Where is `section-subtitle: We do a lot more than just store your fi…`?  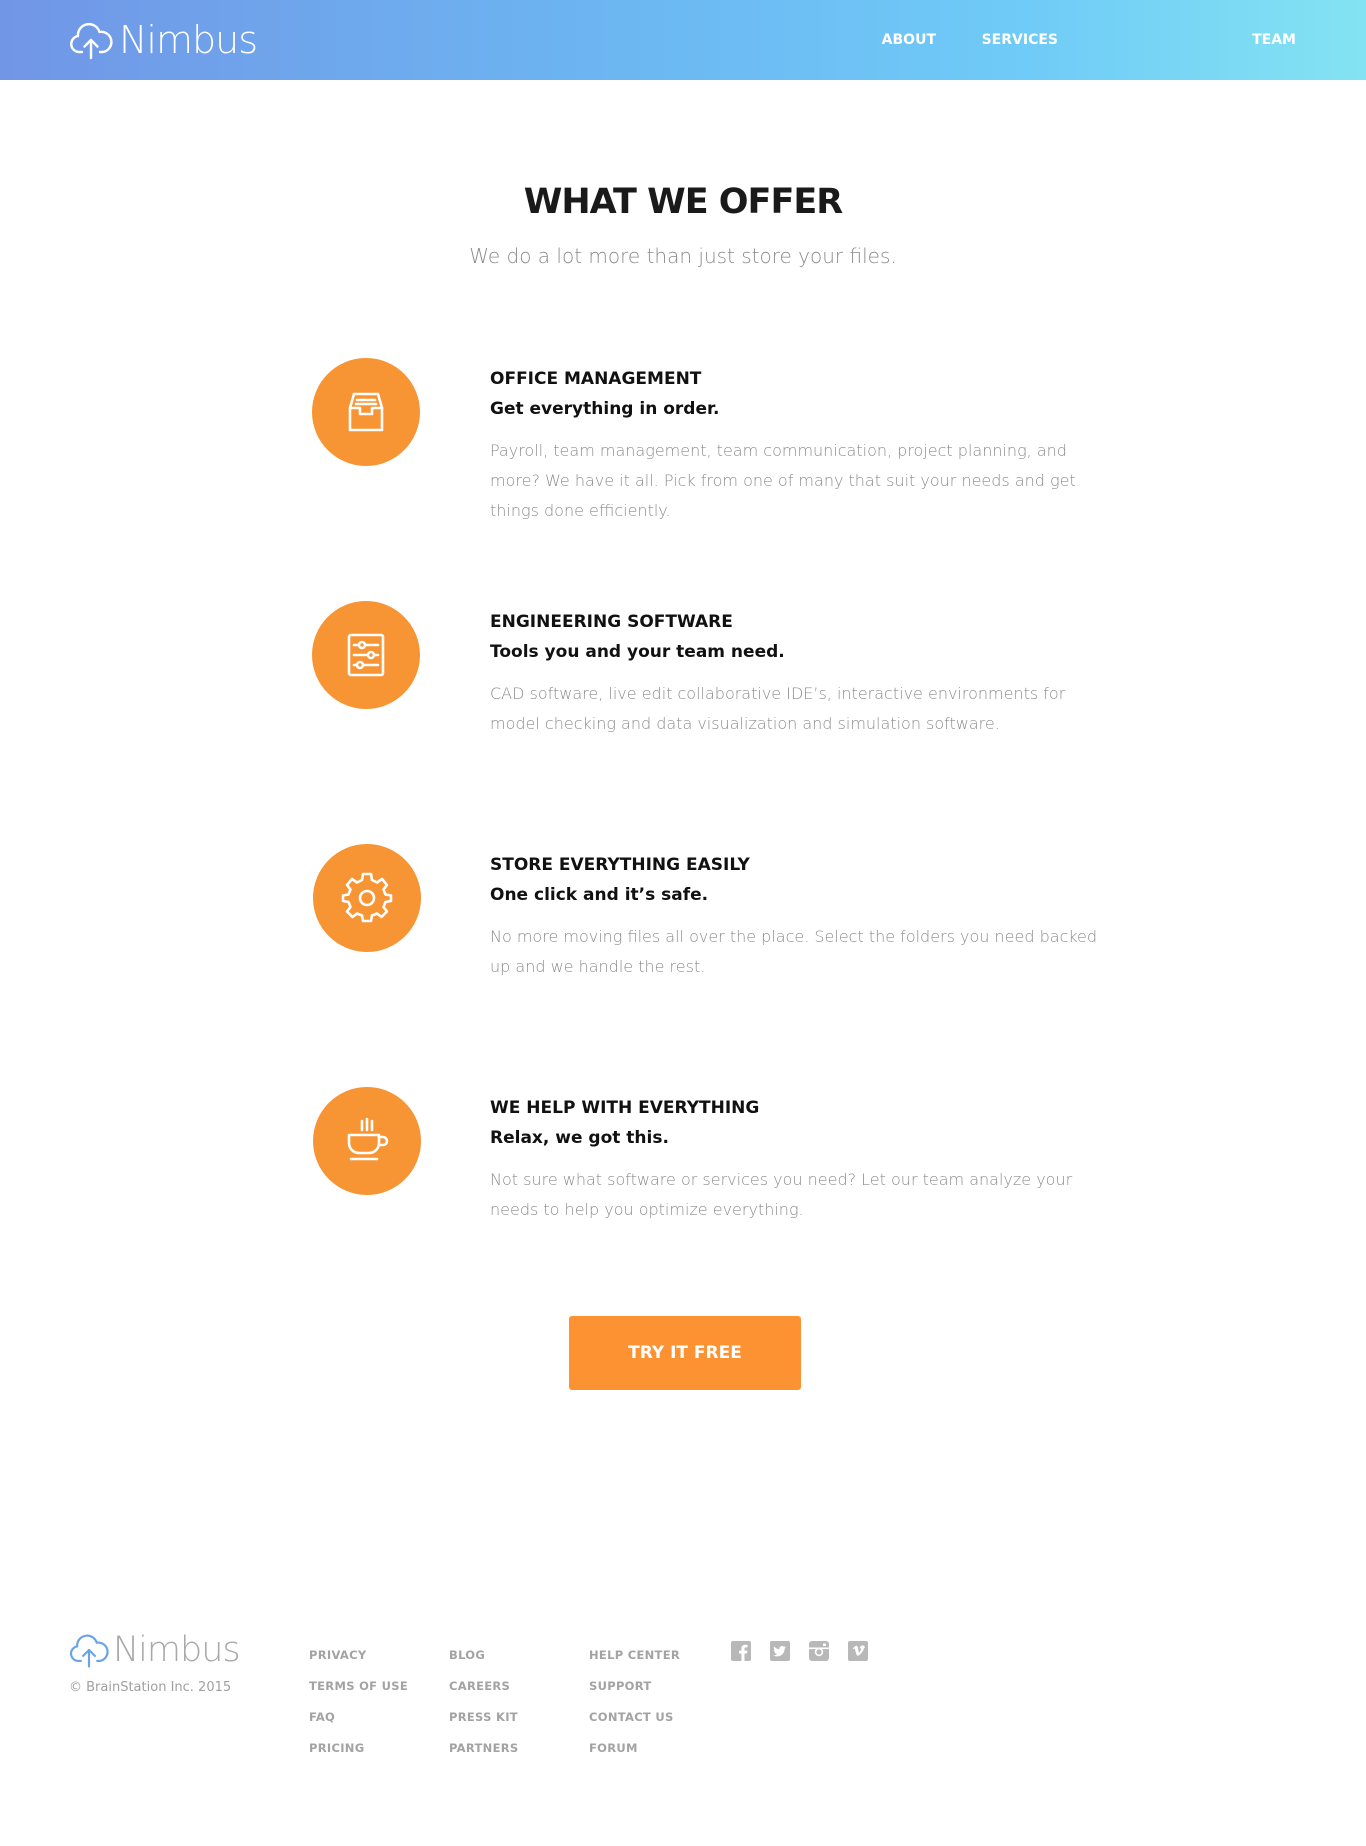
section-subtitle: We do a lot more than just store your fi… is located at coordinates (683, 256).